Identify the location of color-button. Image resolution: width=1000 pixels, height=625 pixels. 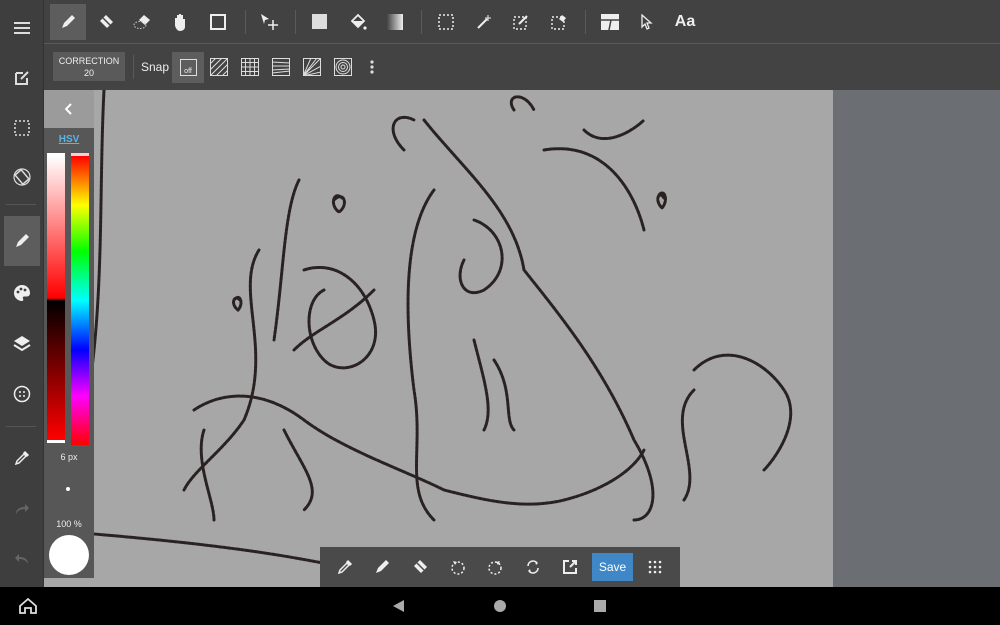
(22, 293).